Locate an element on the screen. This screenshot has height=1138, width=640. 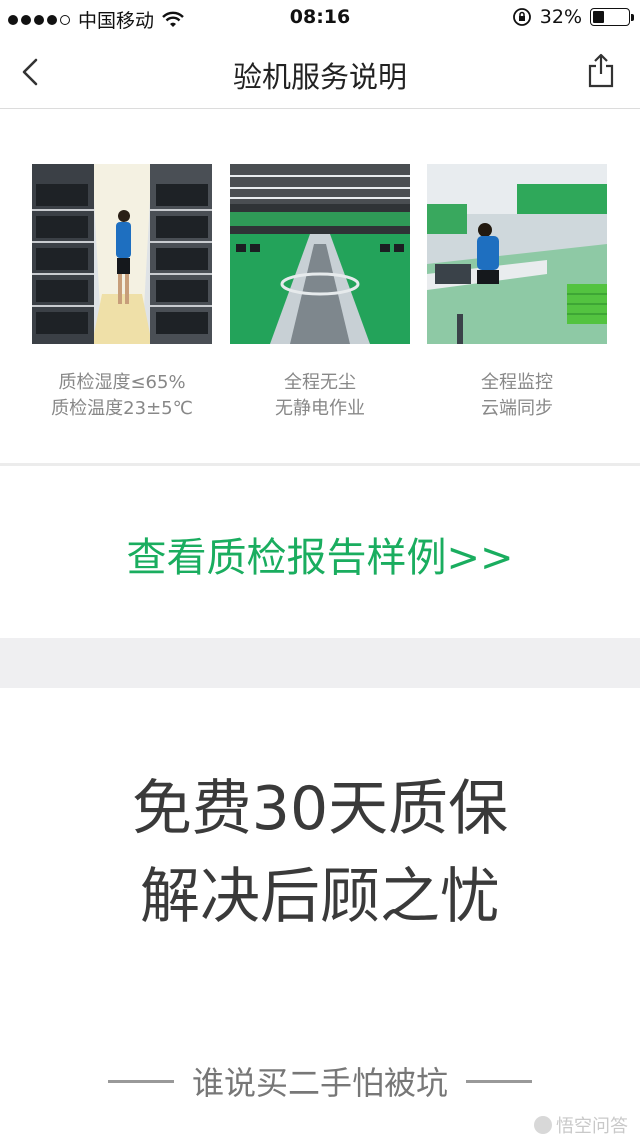
view-report-sample-link: 查看质检报告样例>> is located at coordinates (320, 554).